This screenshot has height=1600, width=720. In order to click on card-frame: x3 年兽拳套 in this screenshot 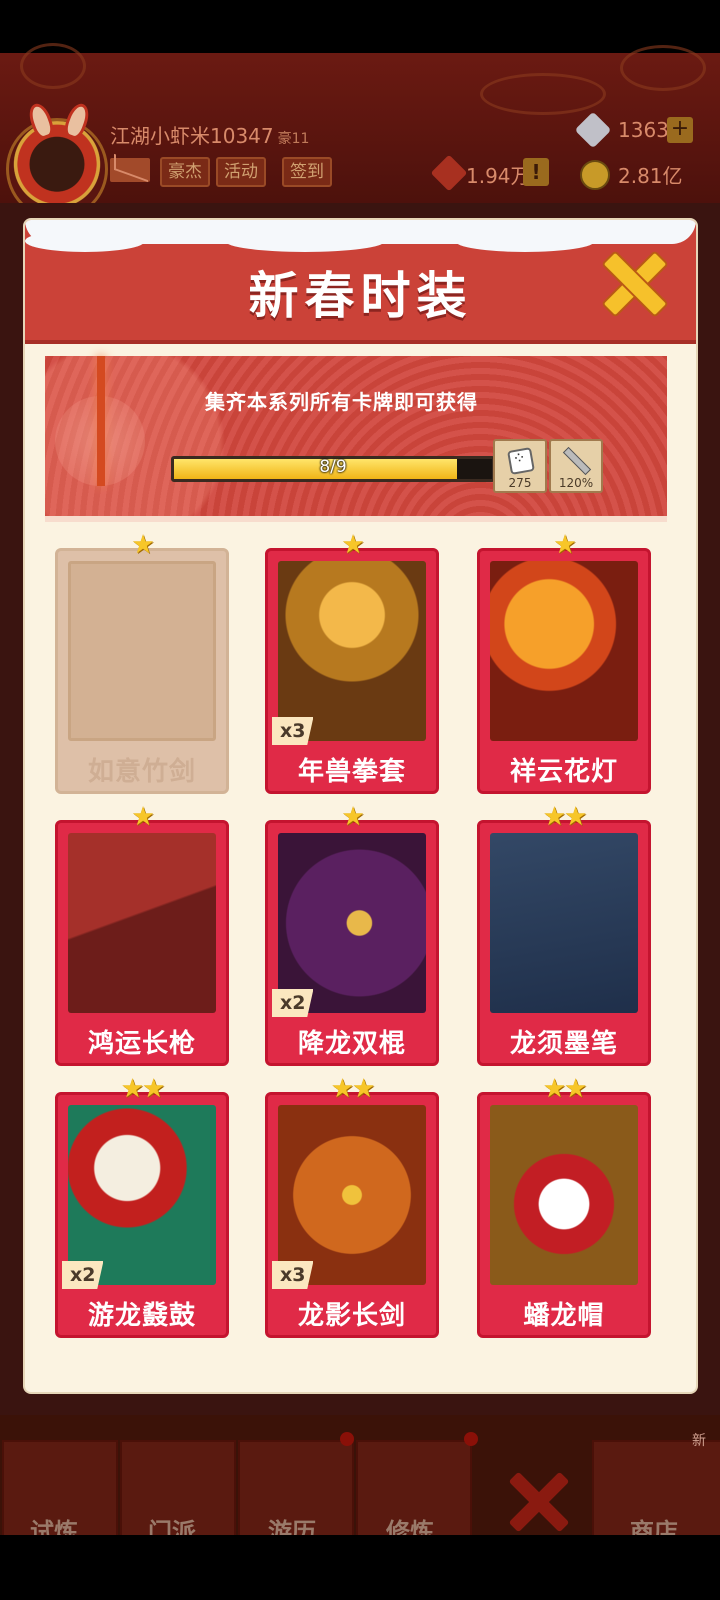, I will do `click(352, 671)`.